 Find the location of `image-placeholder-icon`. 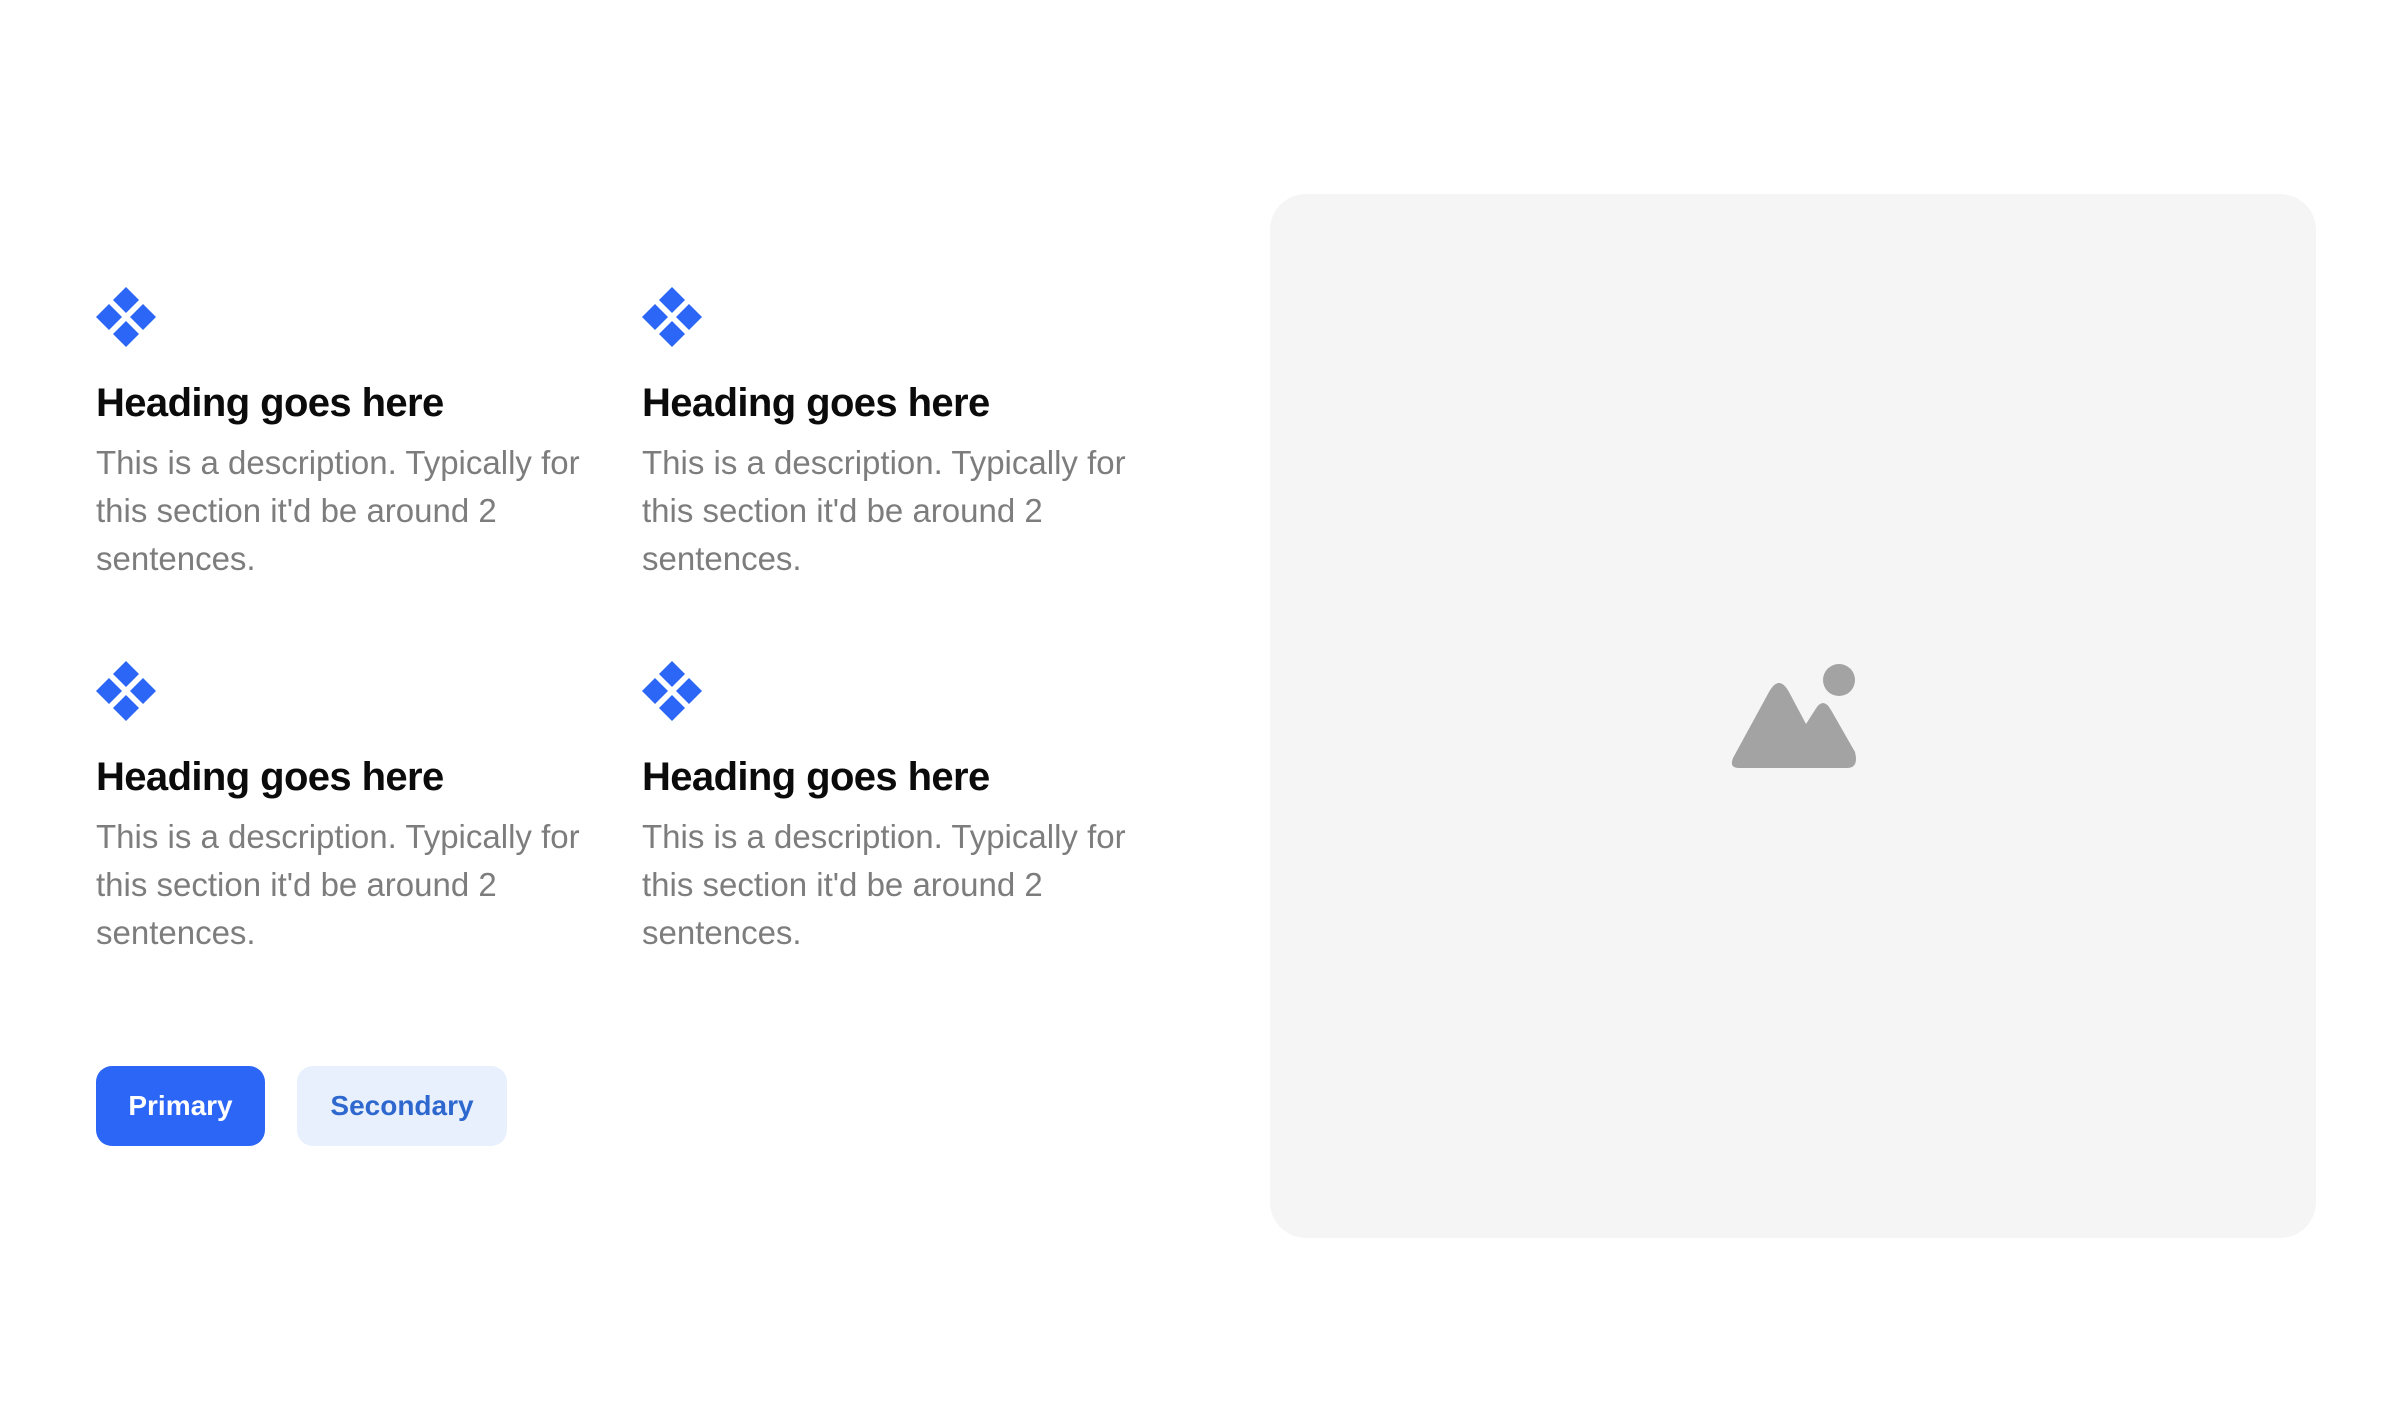

image-placeholder-icon is located at coordinates (1793, 716).